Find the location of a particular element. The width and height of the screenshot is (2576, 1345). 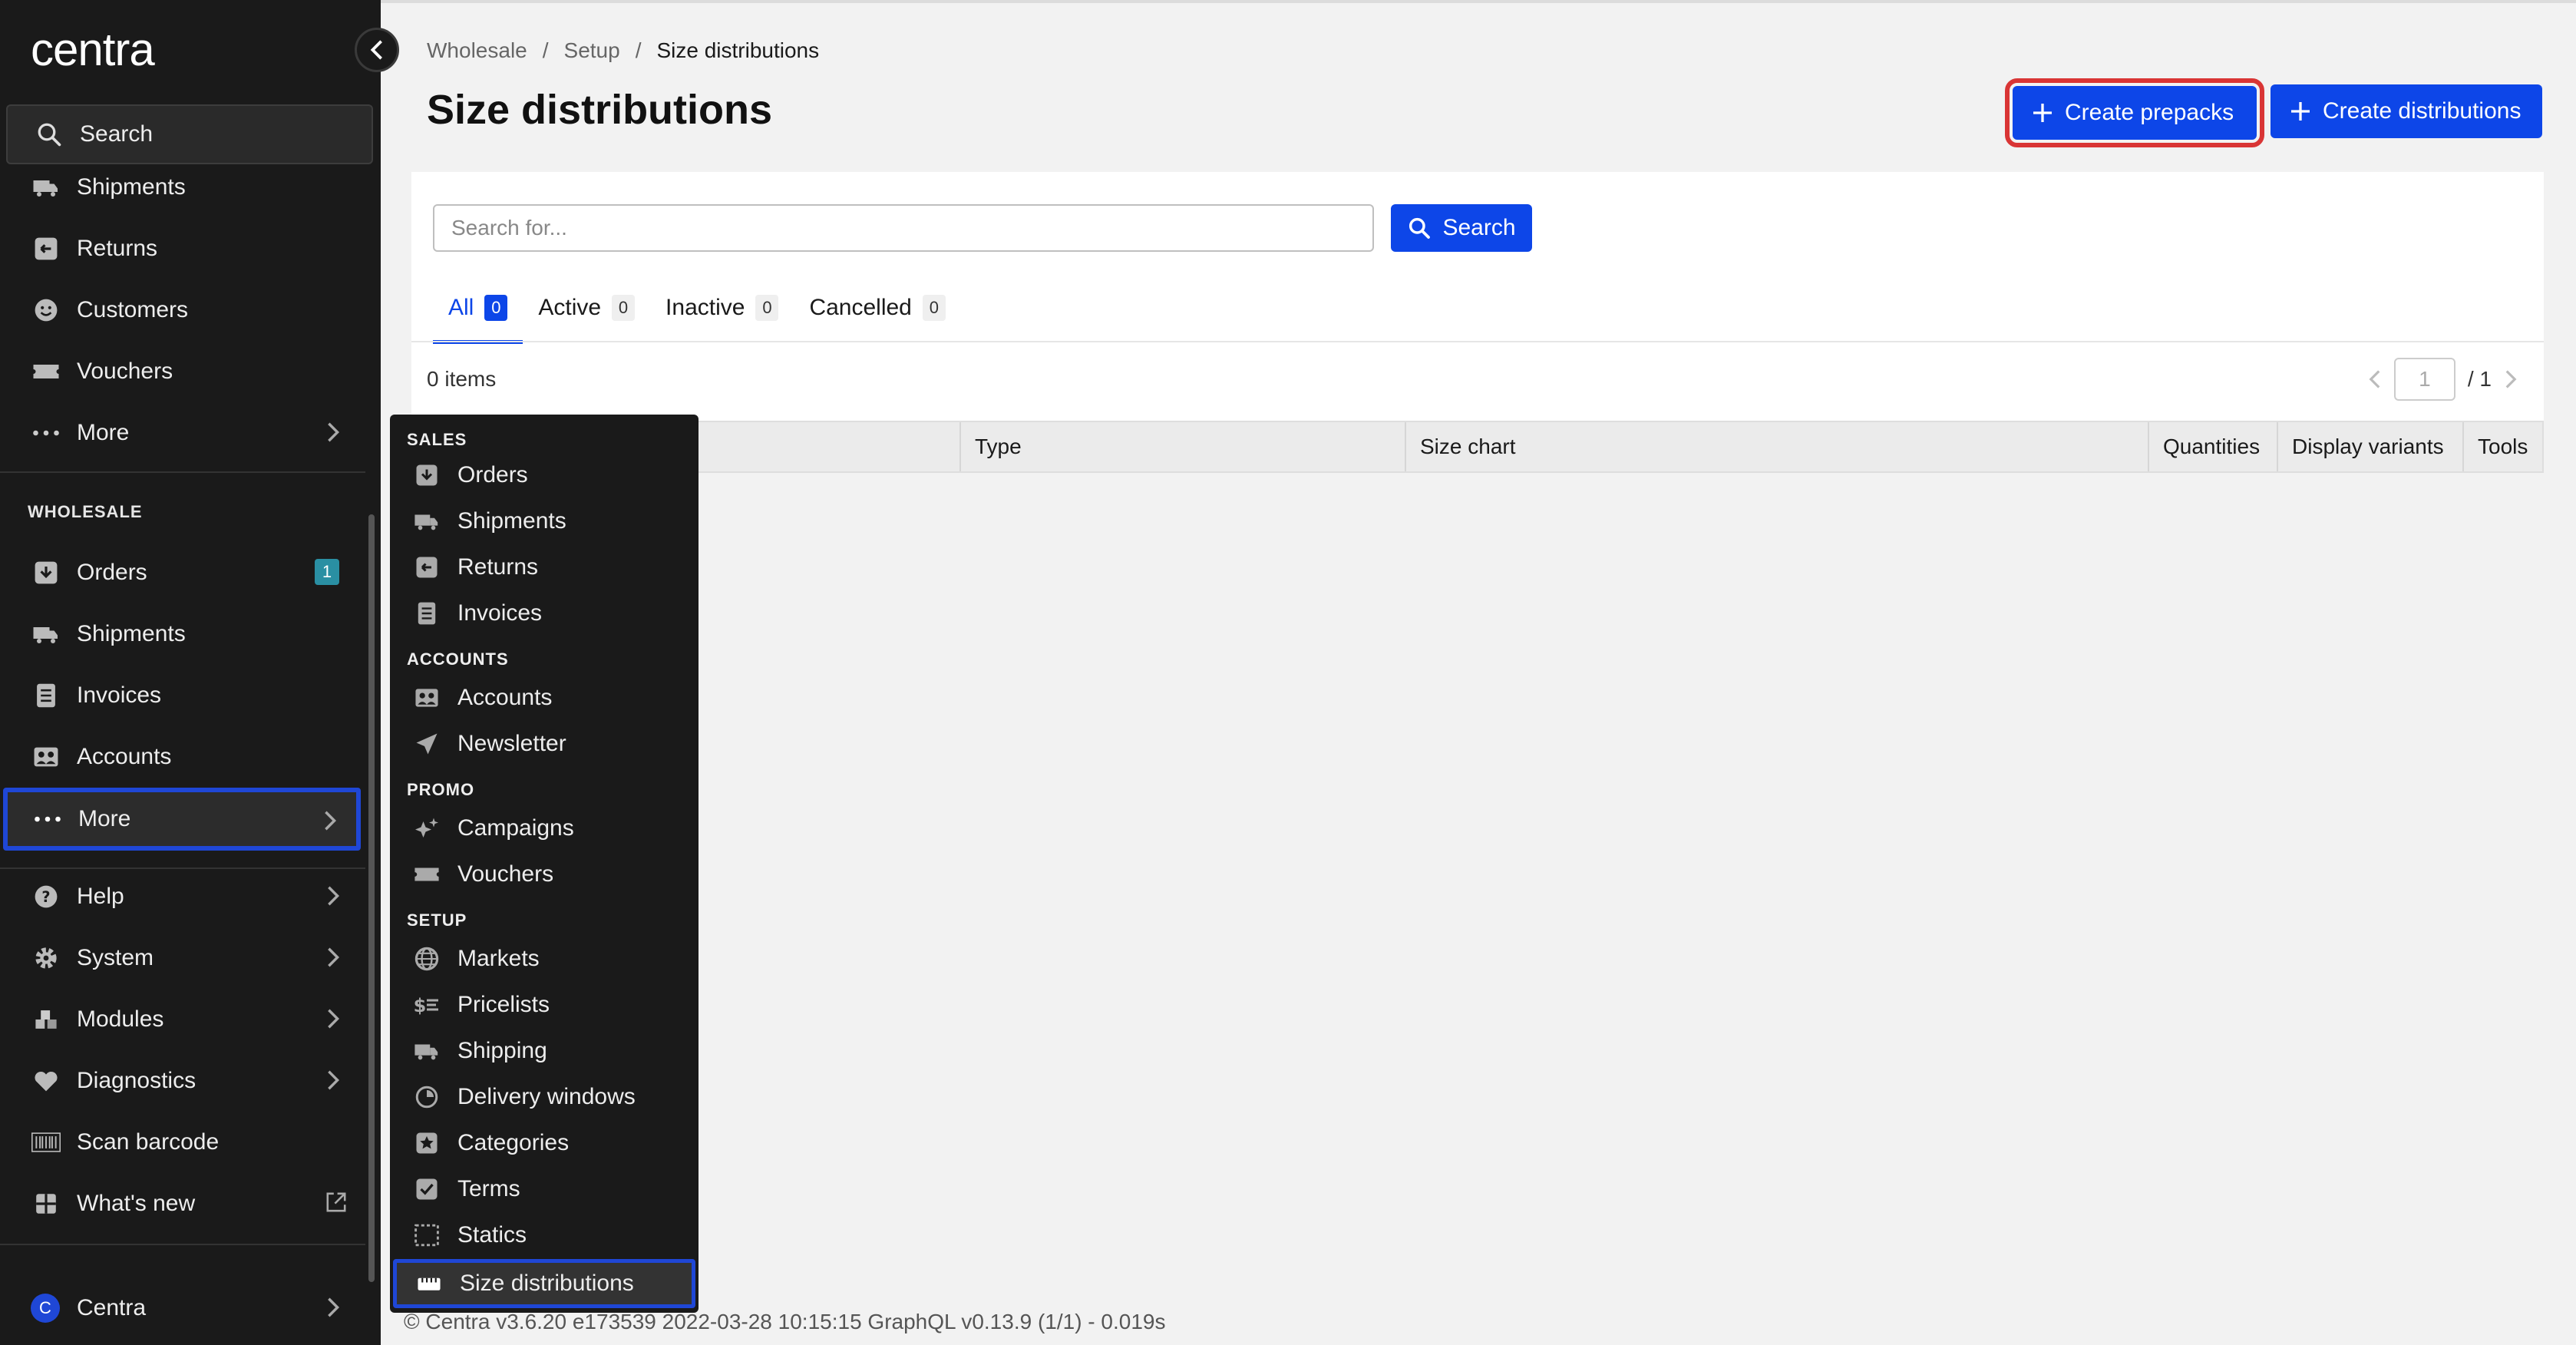

flyout-item-returns: Returns is located at coordinates (544, 567).